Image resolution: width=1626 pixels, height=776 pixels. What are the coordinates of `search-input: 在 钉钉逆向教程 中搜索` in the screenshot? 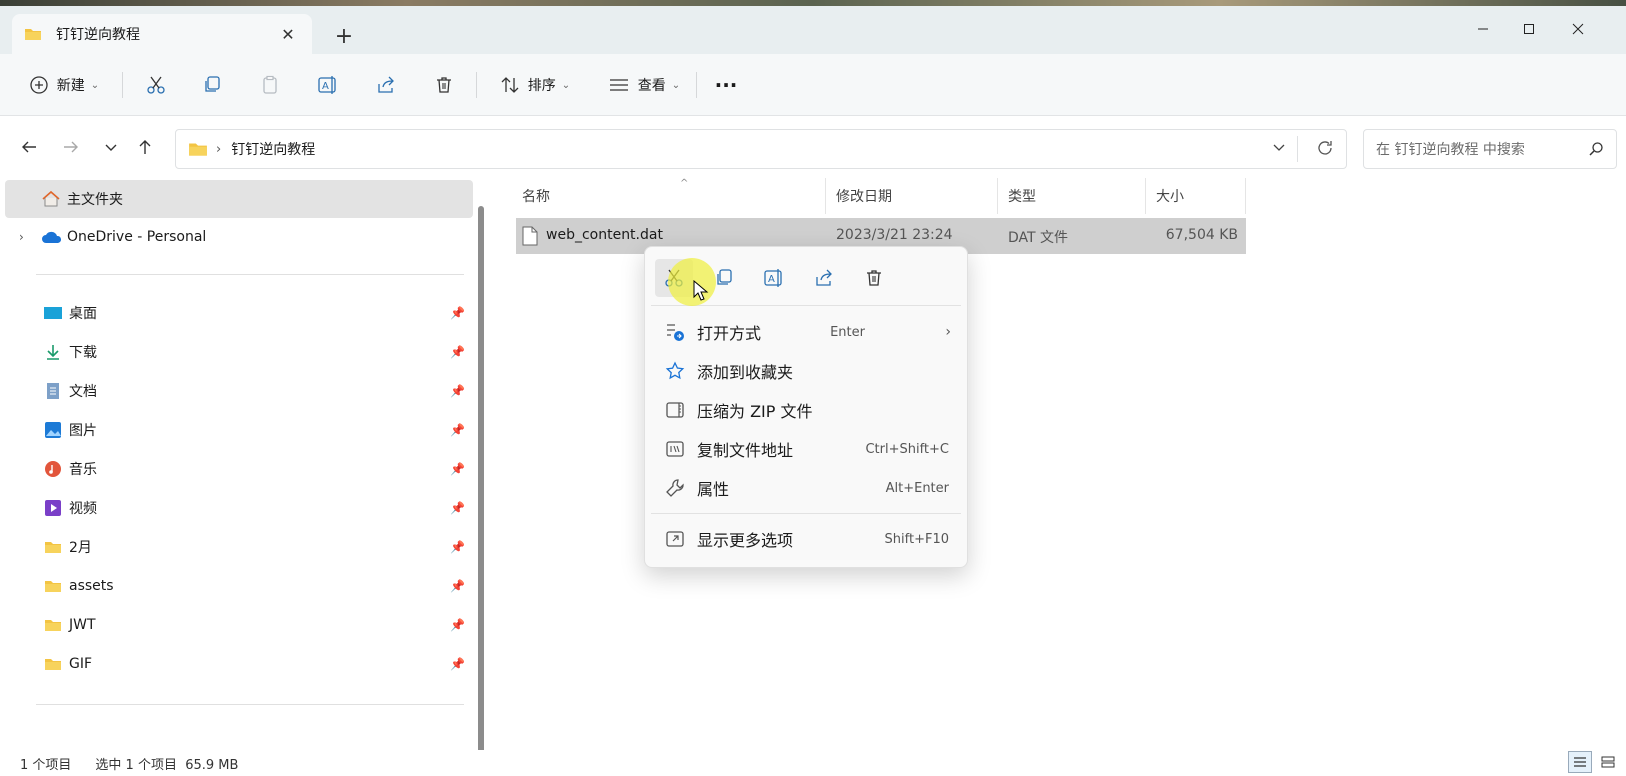 It's located at (1490, 149).